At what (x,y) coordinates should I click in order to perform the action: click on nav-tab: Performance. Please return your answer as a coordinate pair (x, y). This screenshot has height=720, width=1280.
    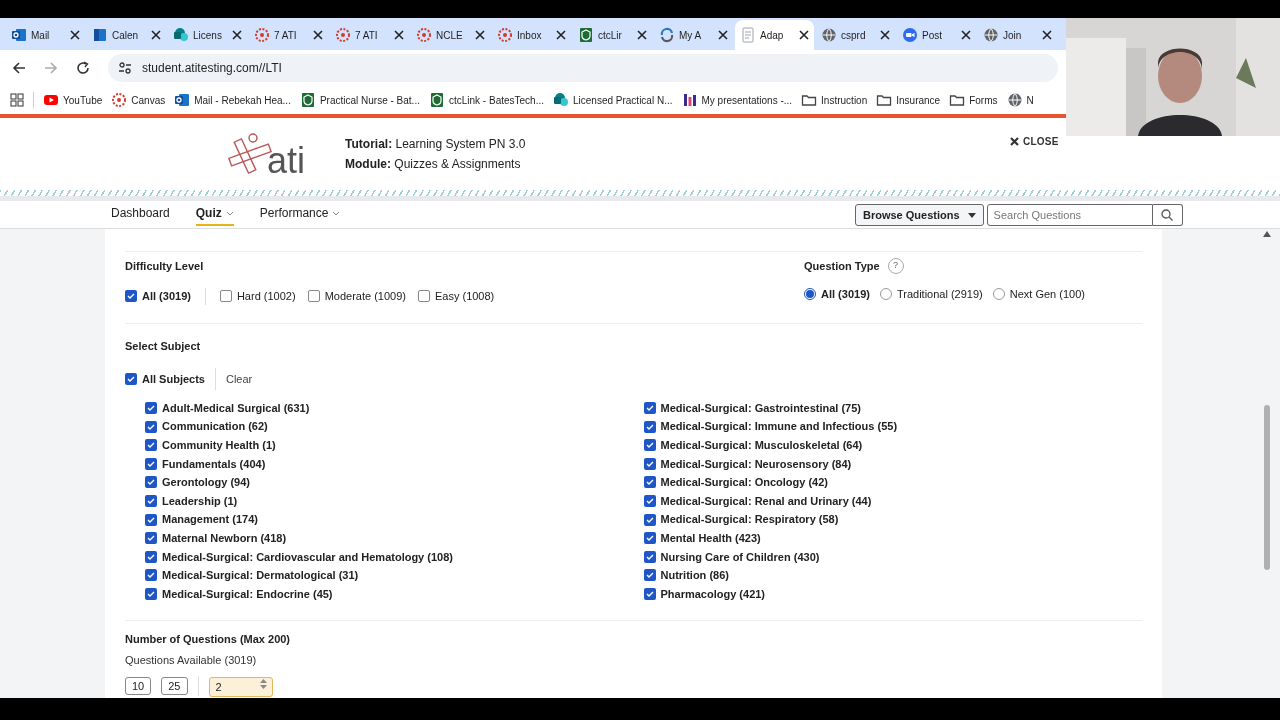
    Looking at the image, I should click on (300, 214).